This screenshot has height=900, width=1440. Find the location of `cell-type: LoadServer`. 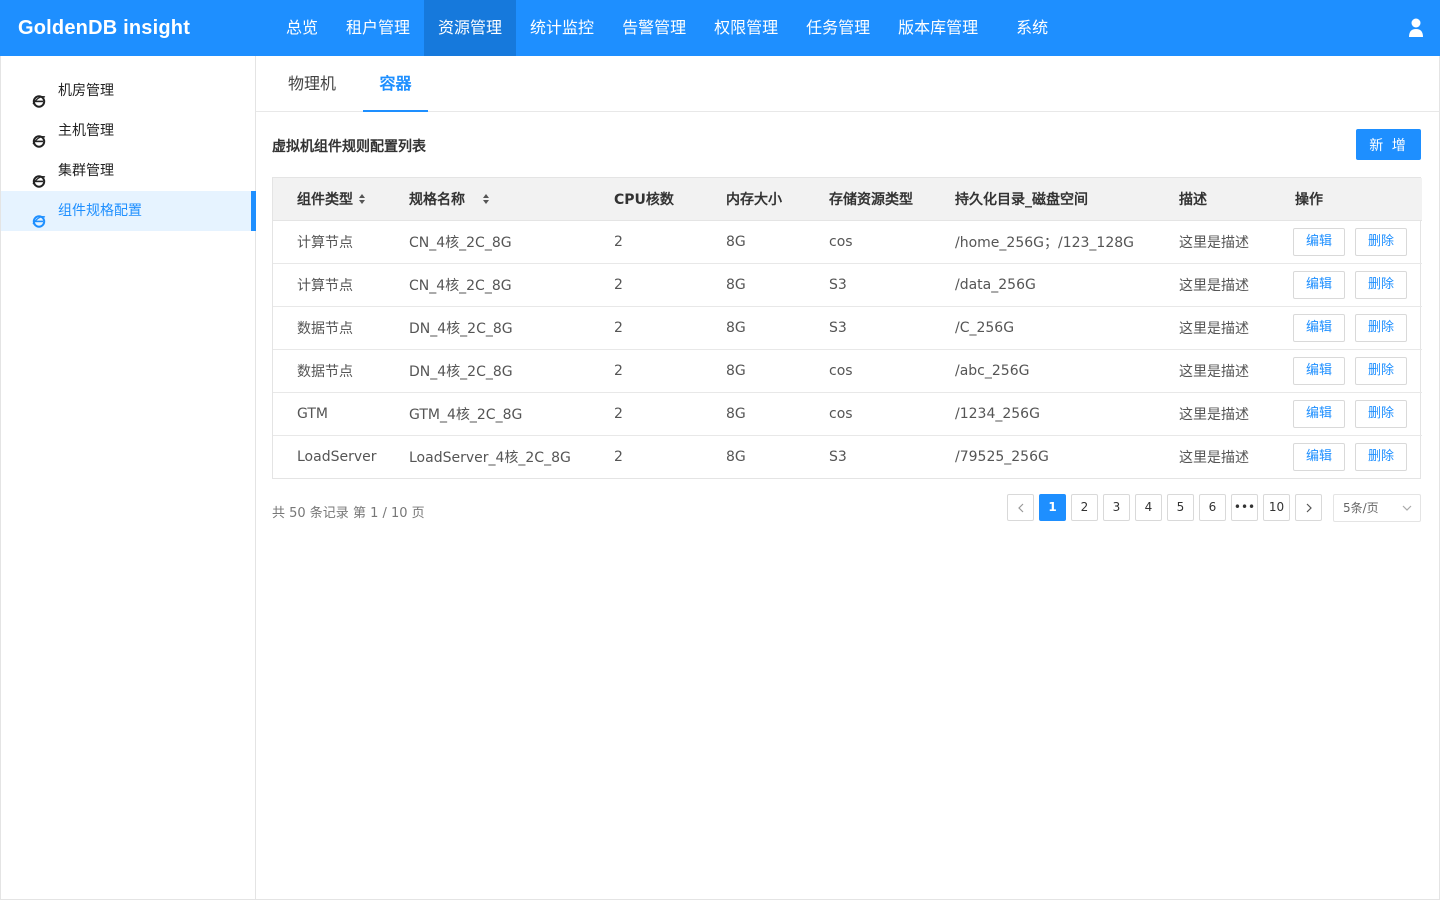

cell-type: LoadServer is located at coordinates (337, 456).